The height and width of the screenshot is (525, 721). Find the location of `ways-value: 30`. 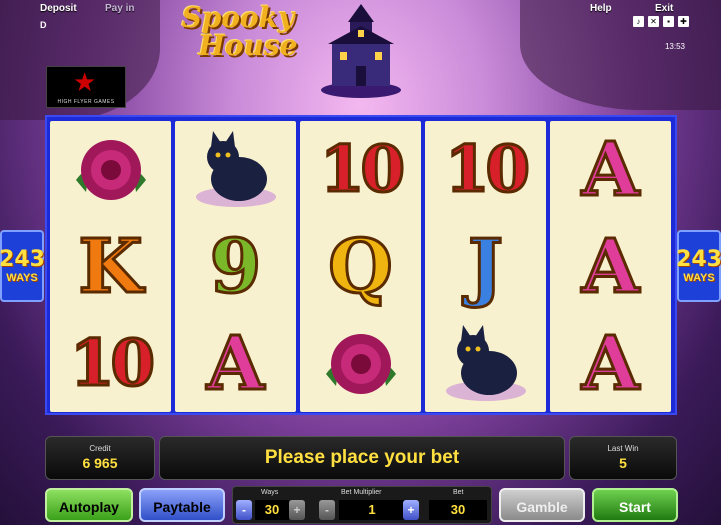

ways-value: 30 is located at coordinates (272, 510).